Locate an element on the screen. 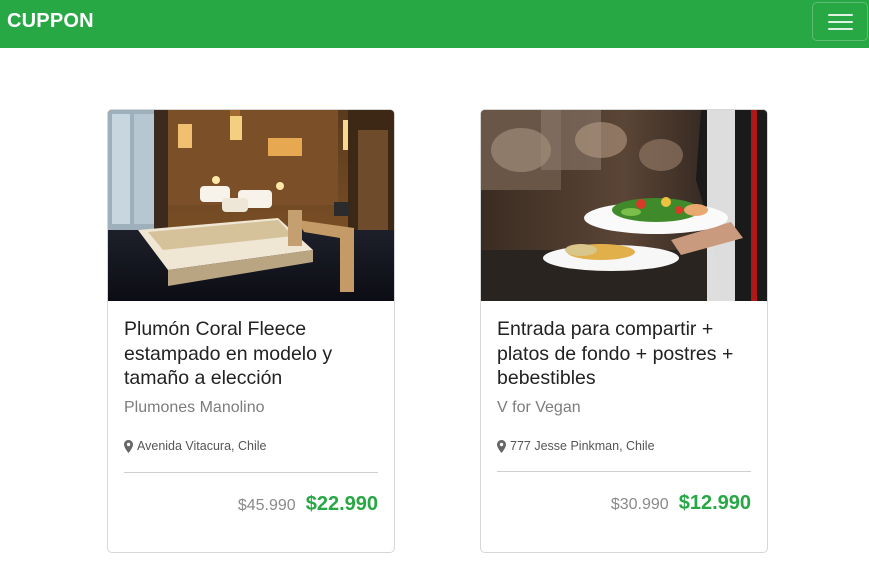  brand-logo: CUPPON is located at coordinates (50, 21).